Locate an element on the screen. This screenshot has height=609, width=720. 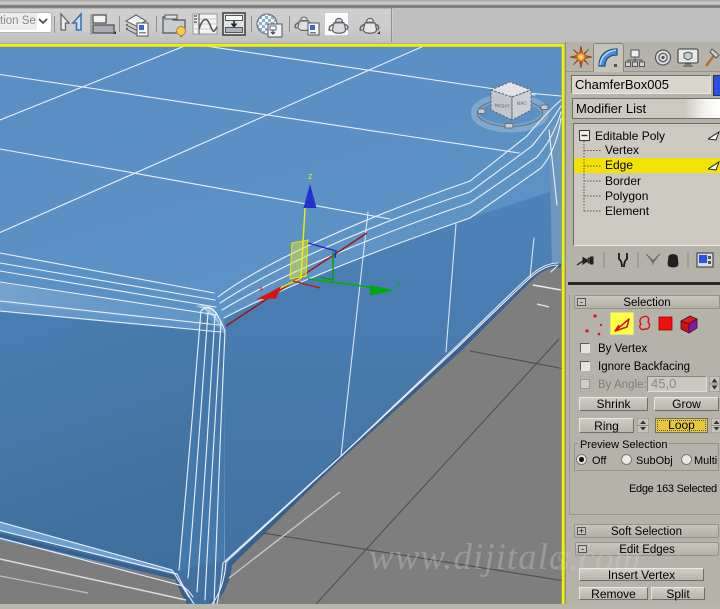
svg-text: y is located at coordinates (399, 282).